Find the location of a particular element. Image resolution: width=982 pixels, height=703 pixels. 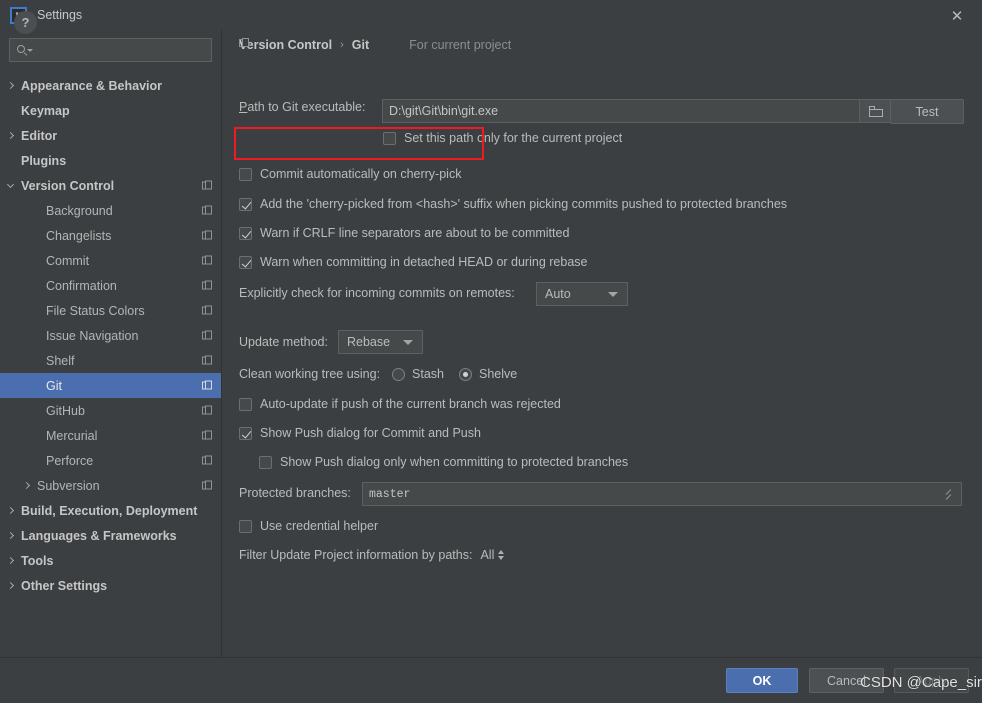

incoming-commits-combo: Auto is located at coordinates (582, 294).